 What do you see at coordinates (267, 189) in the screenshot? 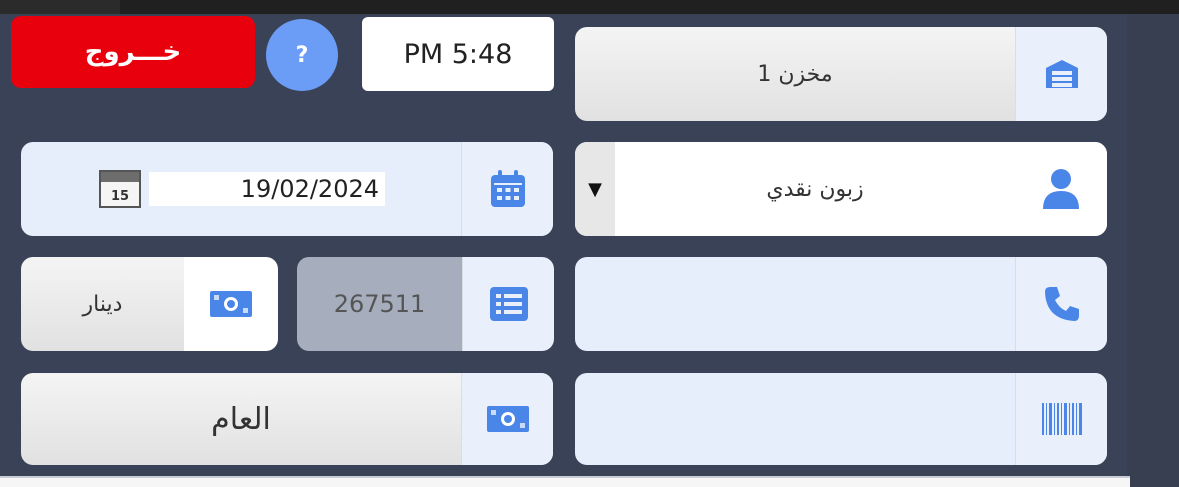
I see `date-input: 19/02/2024` at bounding box center [267, 189].